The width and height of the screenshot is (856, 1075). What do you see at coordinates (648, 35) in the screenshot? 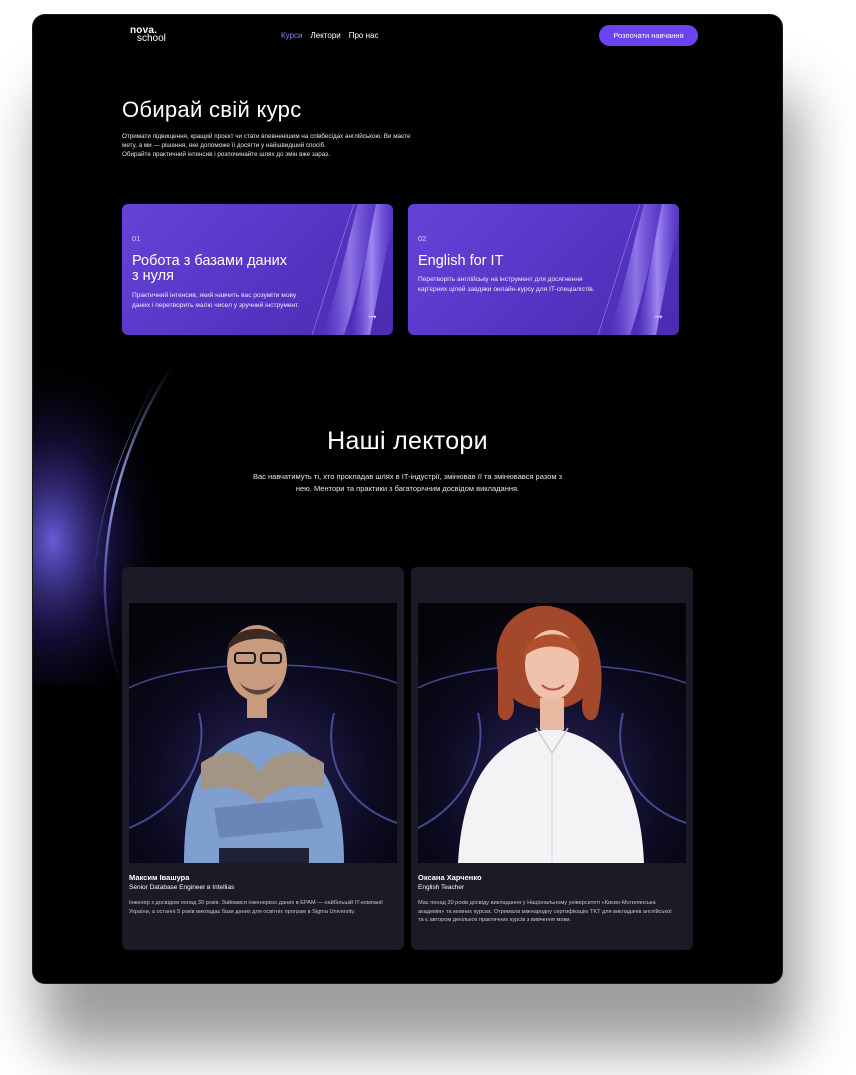
I see `start-learning-button: Розпочати навчання` at bounding box center [648, 35].